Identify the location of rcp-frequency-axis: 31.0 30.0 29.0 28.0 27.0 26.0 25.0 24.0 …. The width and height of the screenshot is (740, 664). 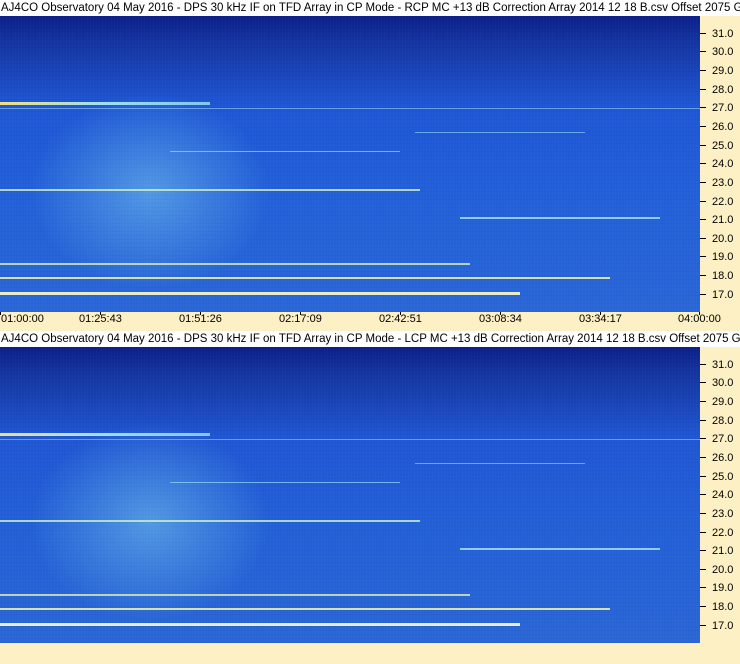
(720, 164).